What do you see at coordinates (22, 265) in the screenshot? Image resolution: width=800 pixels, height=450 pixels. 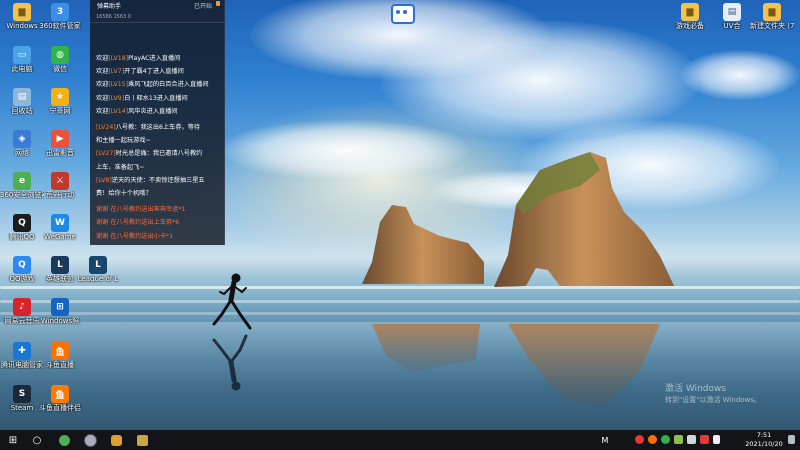 I see `qq-game-icon: Q` at bounding box center [22, 265].